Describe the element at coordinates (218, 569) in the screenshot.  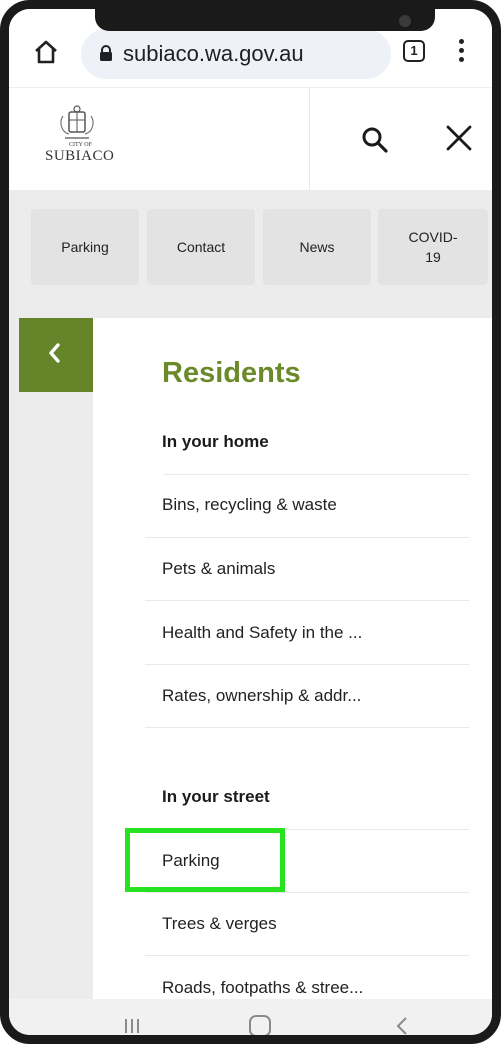
I see `menu-link-pets: Pets & animals` at that location.